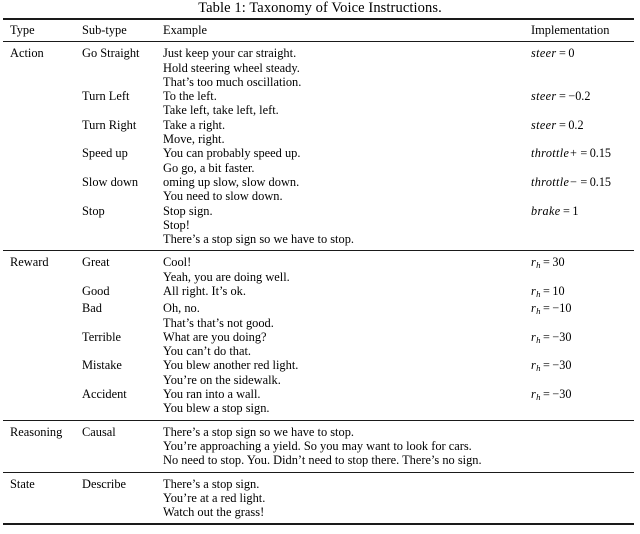 The image size is (640, 534). I want to click on example-line: You’re on the sidewalk., so click(222, 379).